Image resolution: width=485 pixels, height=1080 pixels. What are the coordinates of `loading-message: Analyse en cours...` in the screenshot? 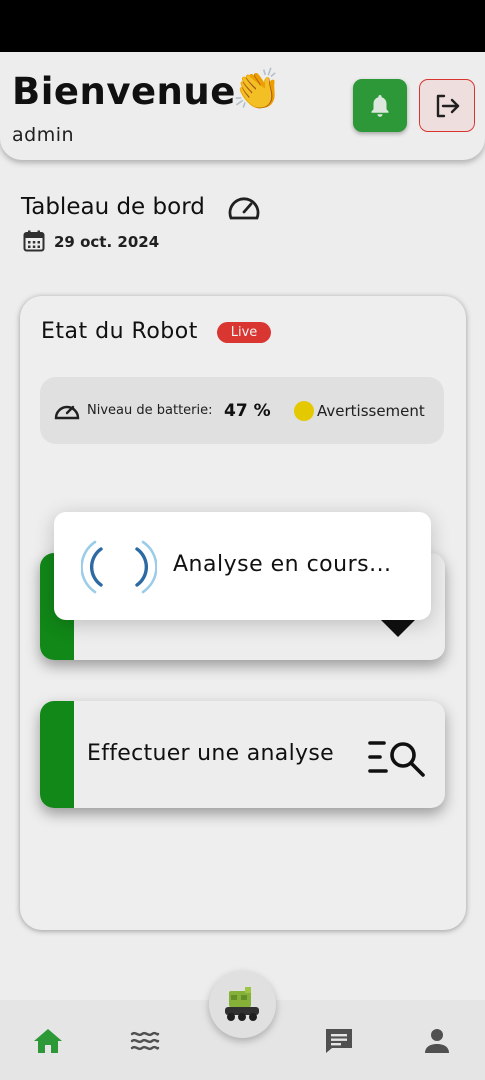 It's located at (282, 564).